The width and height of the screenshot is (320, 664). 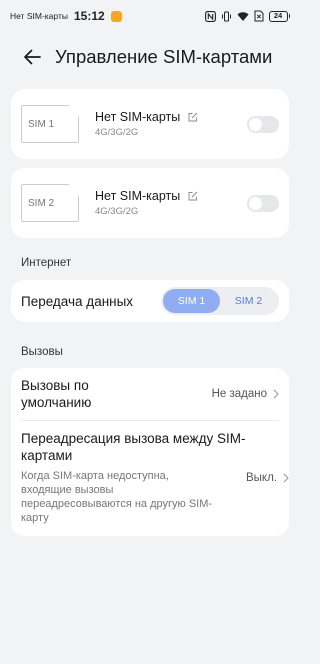 What do you see at coordinates (41, 203) in the screenshot?
I see `sim2-thumb-label: SIM 2` at bounding box center [41, 203].